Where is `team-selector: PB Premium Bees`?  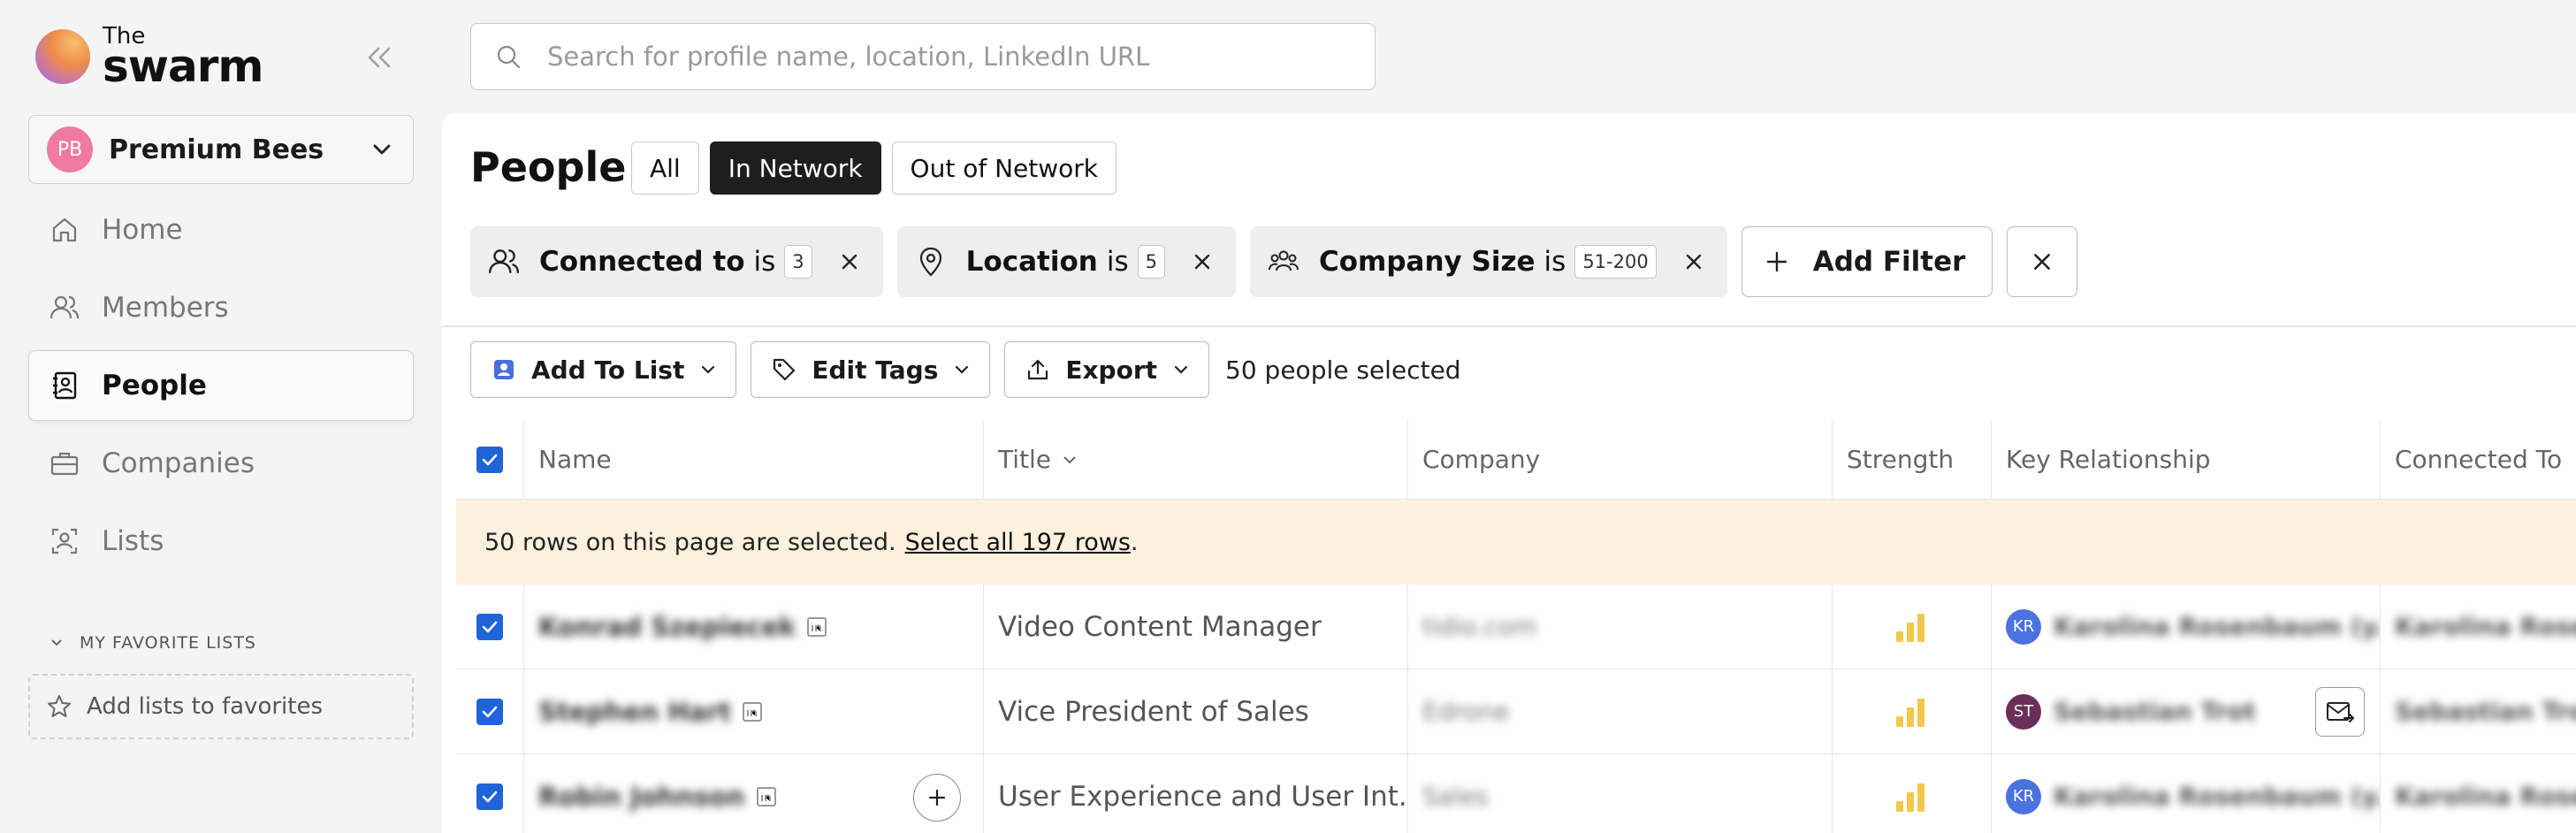
team-selector: PB Premium Bees is located at coordinates (221, 149).